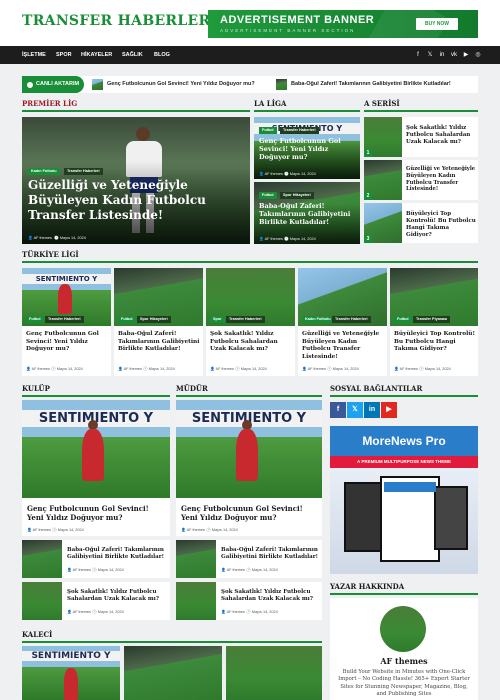 Image resolution: width=500 pixels, height=700 pixels. I want to click on section-title-kulup: KULÜP, so click(36, 388).